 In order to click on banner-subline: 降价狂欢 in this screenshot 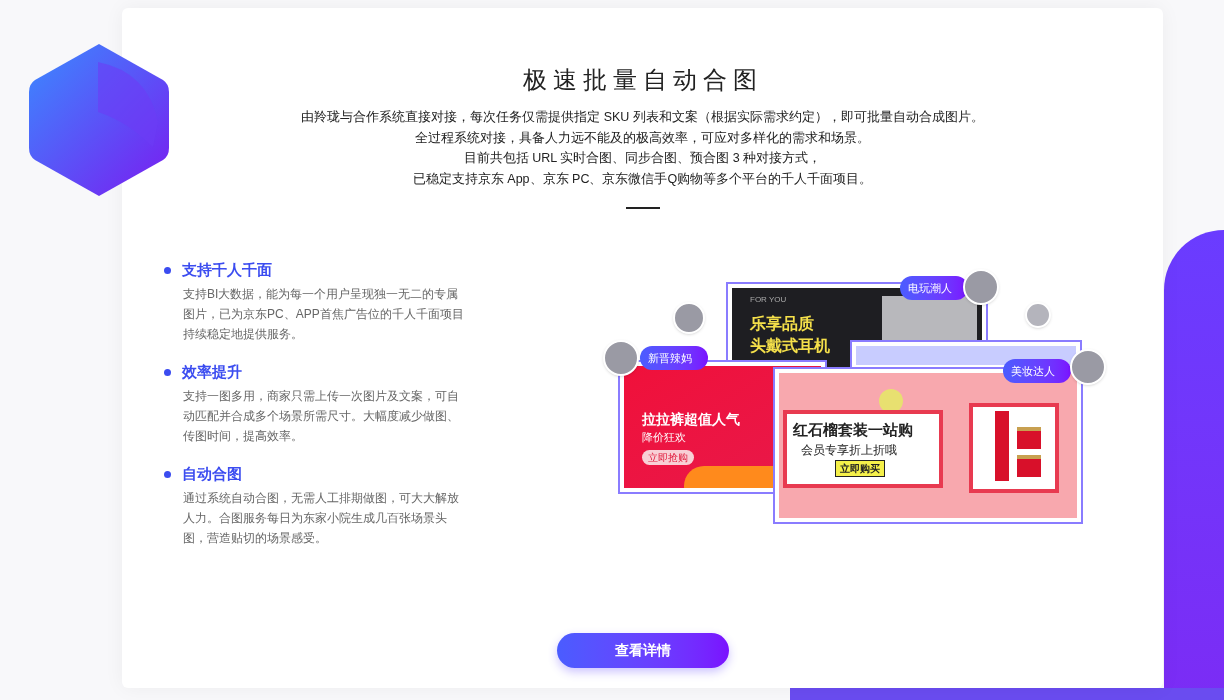, I will do `click(664, 437)`.